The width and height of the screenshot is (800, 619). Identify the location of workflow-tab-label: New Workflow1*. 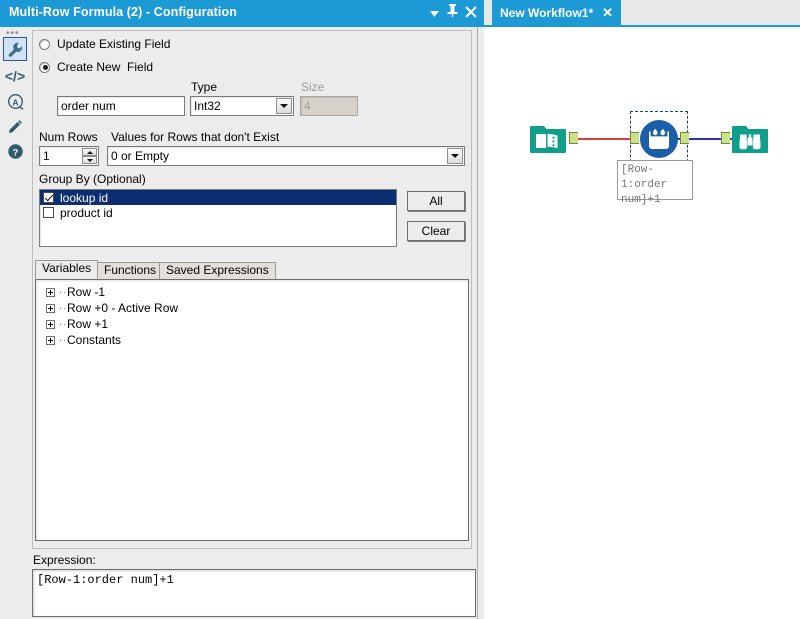
(547, 12).